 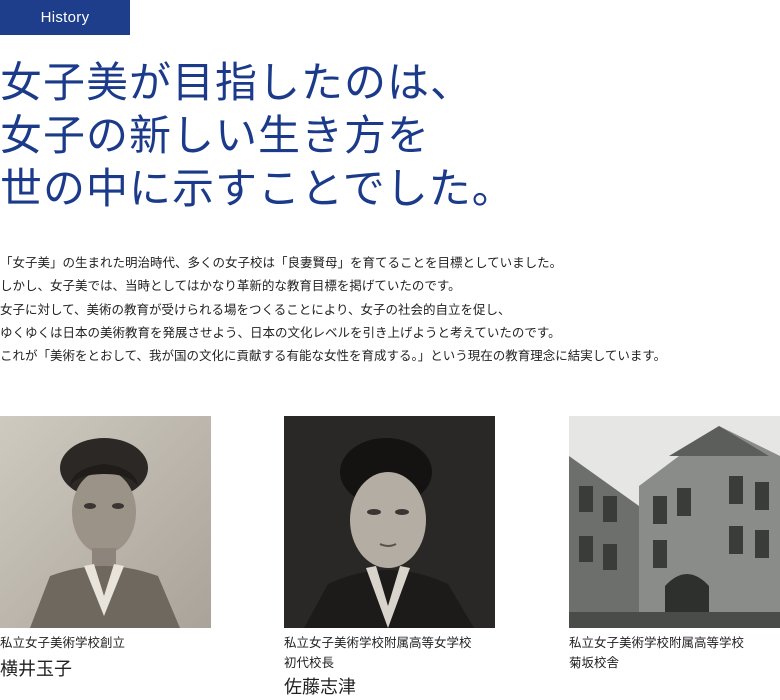 I want to click on principal-portrait-photo, so click(x=389, y=522).